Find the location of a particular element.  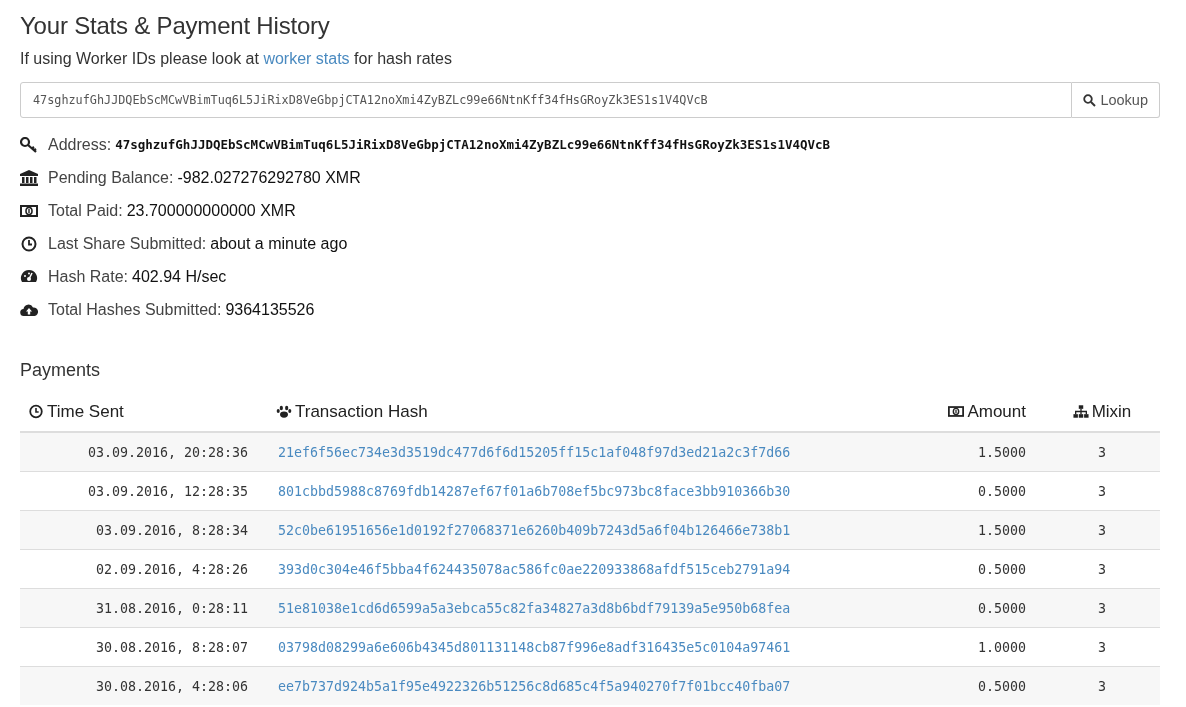

stat-value: 47sghzufGhJJDQEbScMCwVBimTuq6L5JiRixD8VeGbpjCTA12noXmi4ZyBZLc99e66NtnKff34fHsGRoyZk3ES1s1V4QVcB is located at coordinates (473, 144).